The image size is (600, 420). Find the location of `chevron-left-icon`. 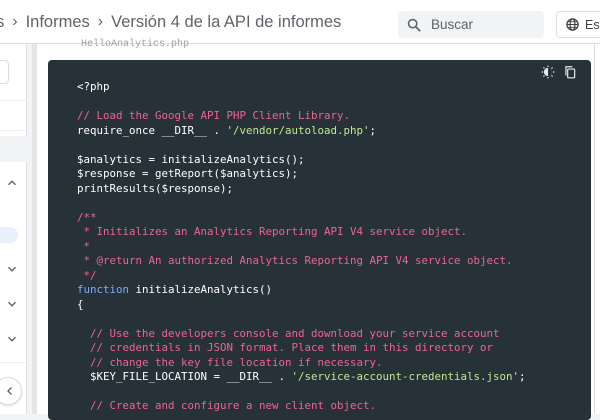

chevron-left-icon is located at coordinates (9, 391).